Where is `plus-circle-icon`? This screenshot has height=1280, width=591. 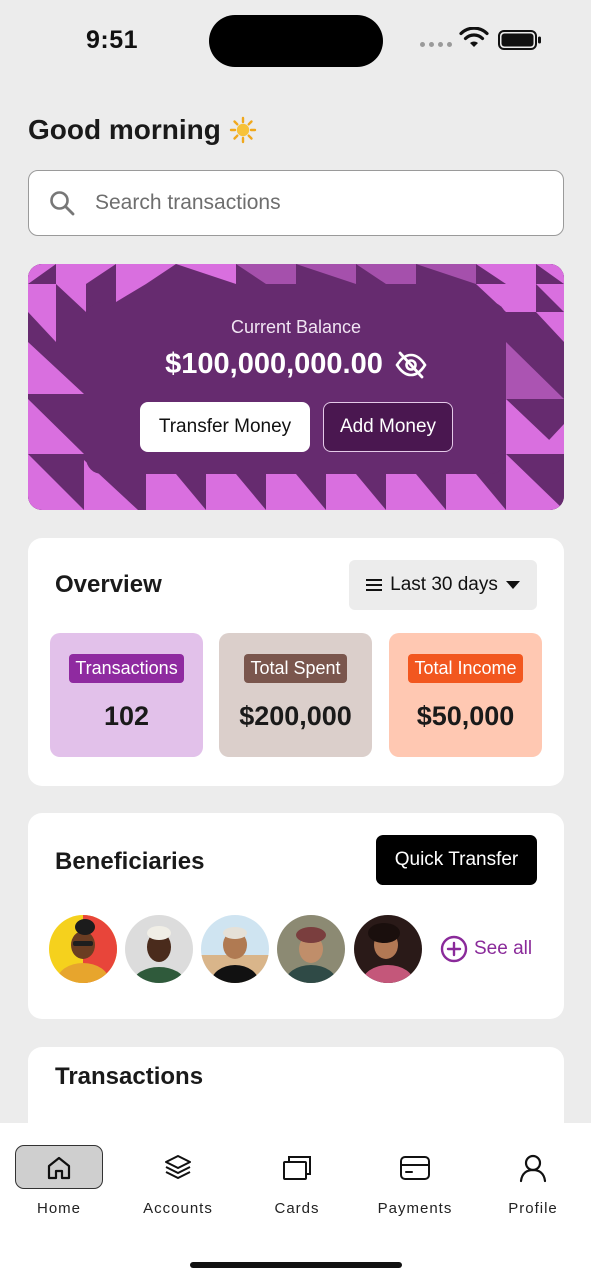 plus-circle-icon is located at coordinates (454, 949).